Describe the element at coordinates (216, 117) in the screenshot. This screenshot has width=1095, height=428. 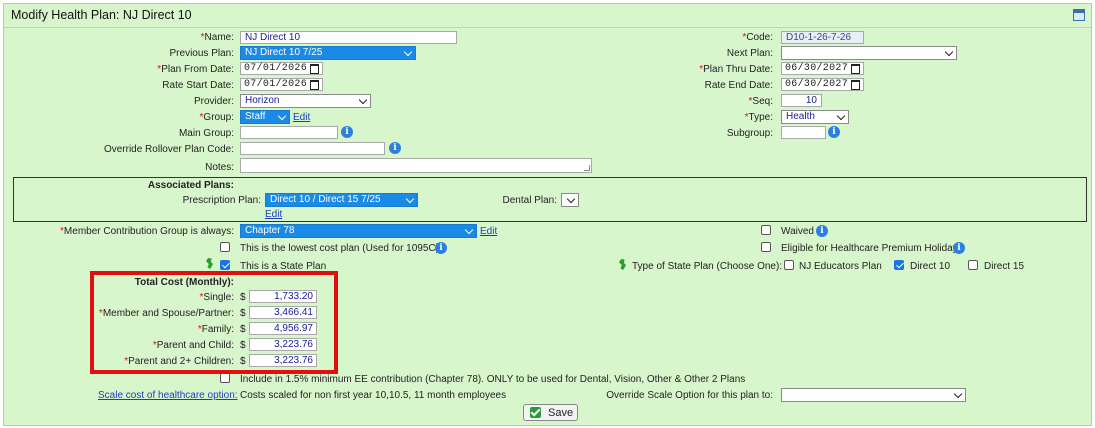
I see `group-label: *Group:` at that location.